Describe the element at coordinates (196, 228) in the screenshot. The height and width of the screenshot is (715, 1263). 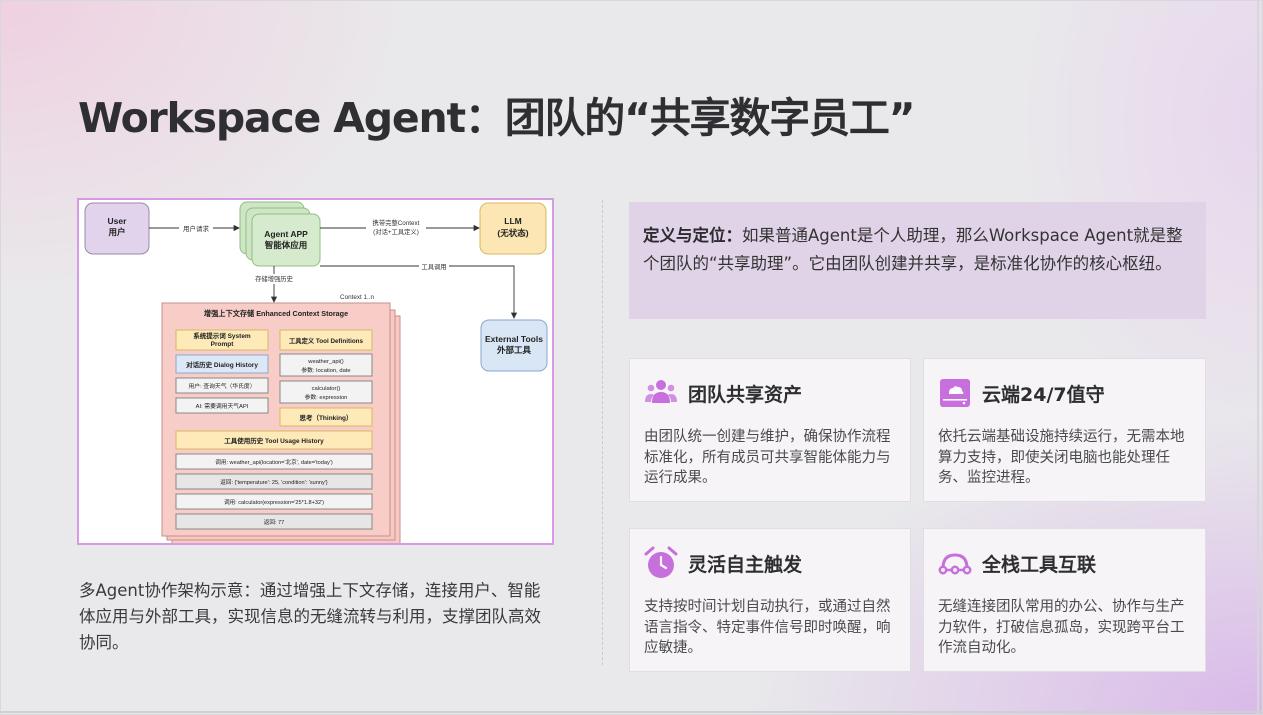
I see `arrow-user-request-label: 用户请求` at that location.